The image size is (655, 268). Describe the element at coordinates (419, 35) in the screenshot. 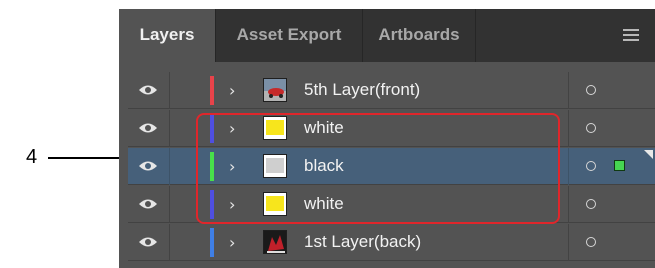

I see `tab-artboards: Artboards` at that location.